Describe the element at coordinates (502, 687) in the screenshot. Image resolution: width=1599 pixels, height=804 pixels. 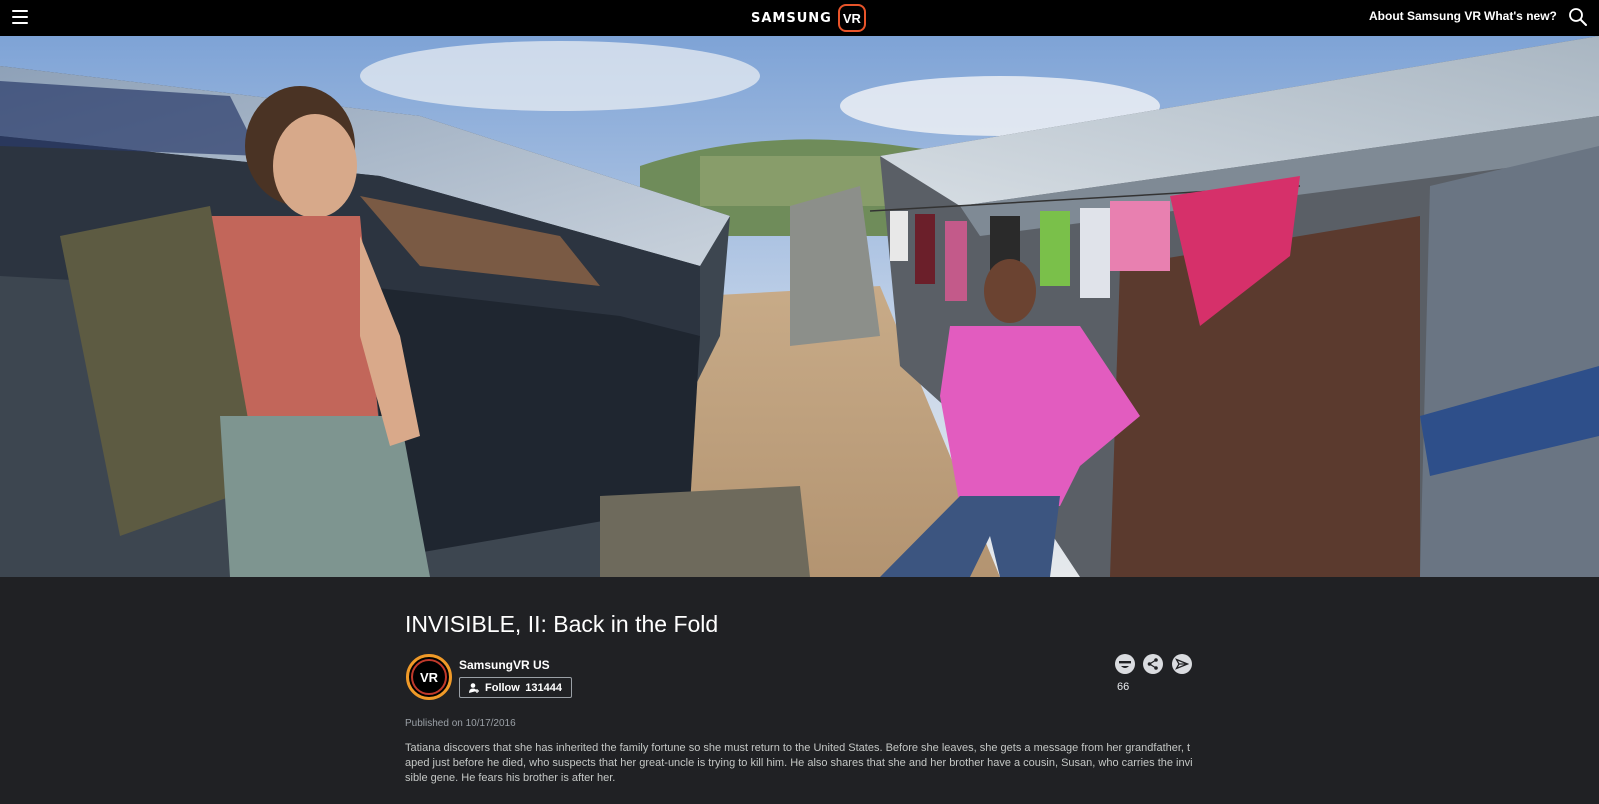
I see `follow-label: Follow` at that location.